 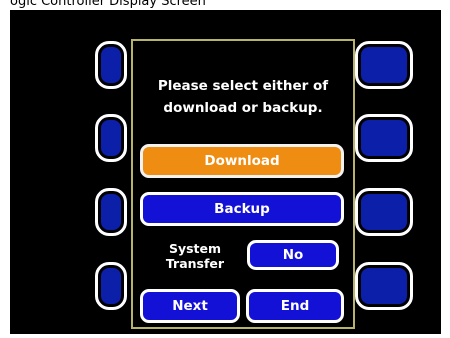 I want to click on system-transfer-label-line-2: Transfer, so click(x=195, y=263).